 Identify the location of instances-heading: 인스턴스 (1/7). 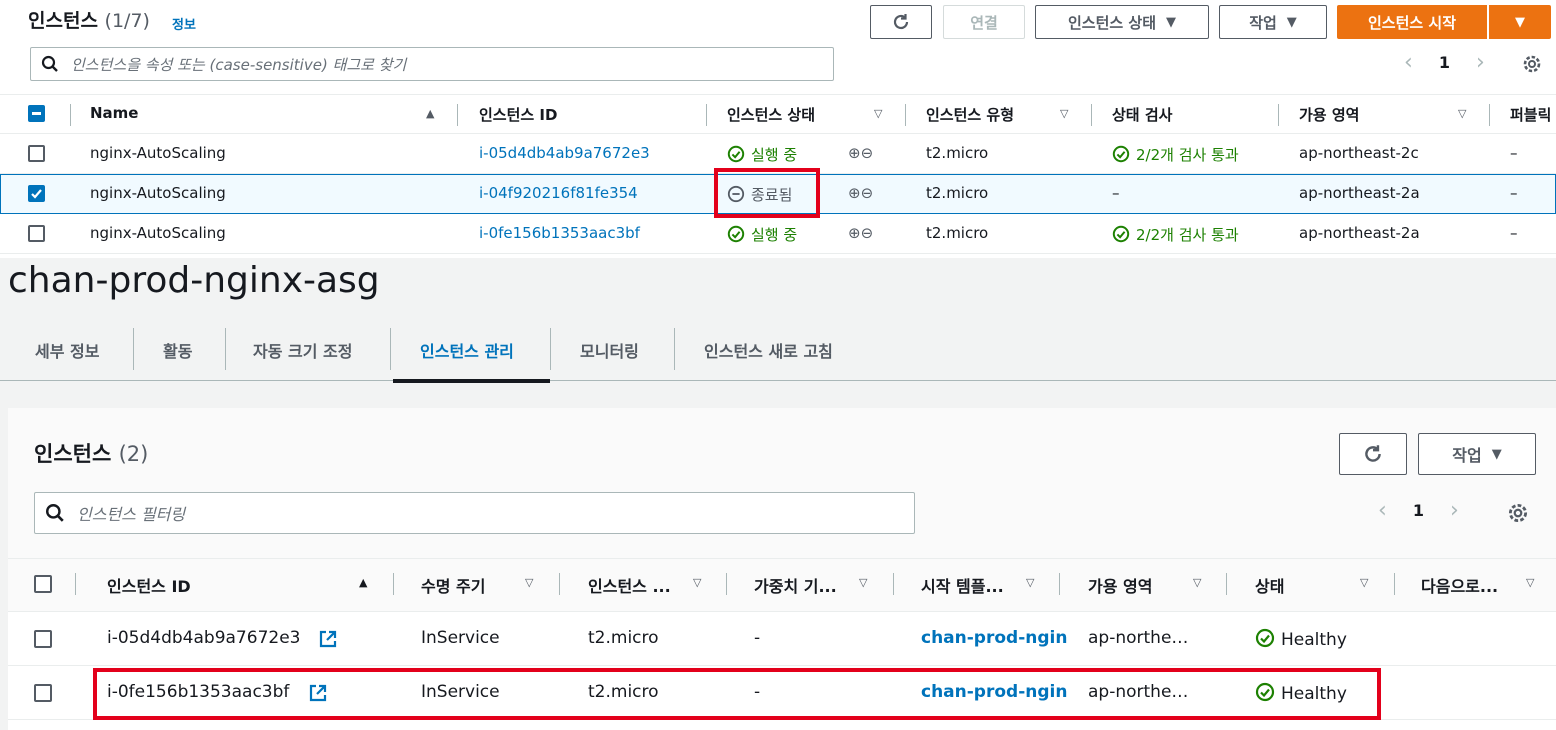
(89, 21).